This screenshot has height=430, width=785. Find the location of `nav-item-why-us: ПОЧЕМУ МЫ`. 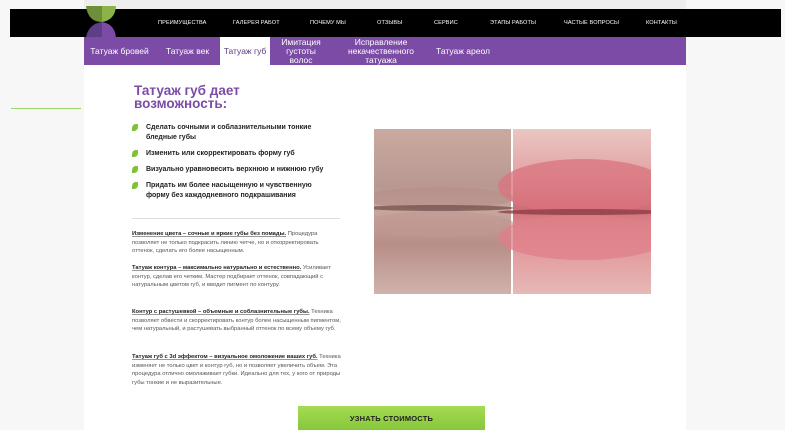

nav-item-why-us: ПОЧЕМУ МЫ is located at coordinates (343, 23).